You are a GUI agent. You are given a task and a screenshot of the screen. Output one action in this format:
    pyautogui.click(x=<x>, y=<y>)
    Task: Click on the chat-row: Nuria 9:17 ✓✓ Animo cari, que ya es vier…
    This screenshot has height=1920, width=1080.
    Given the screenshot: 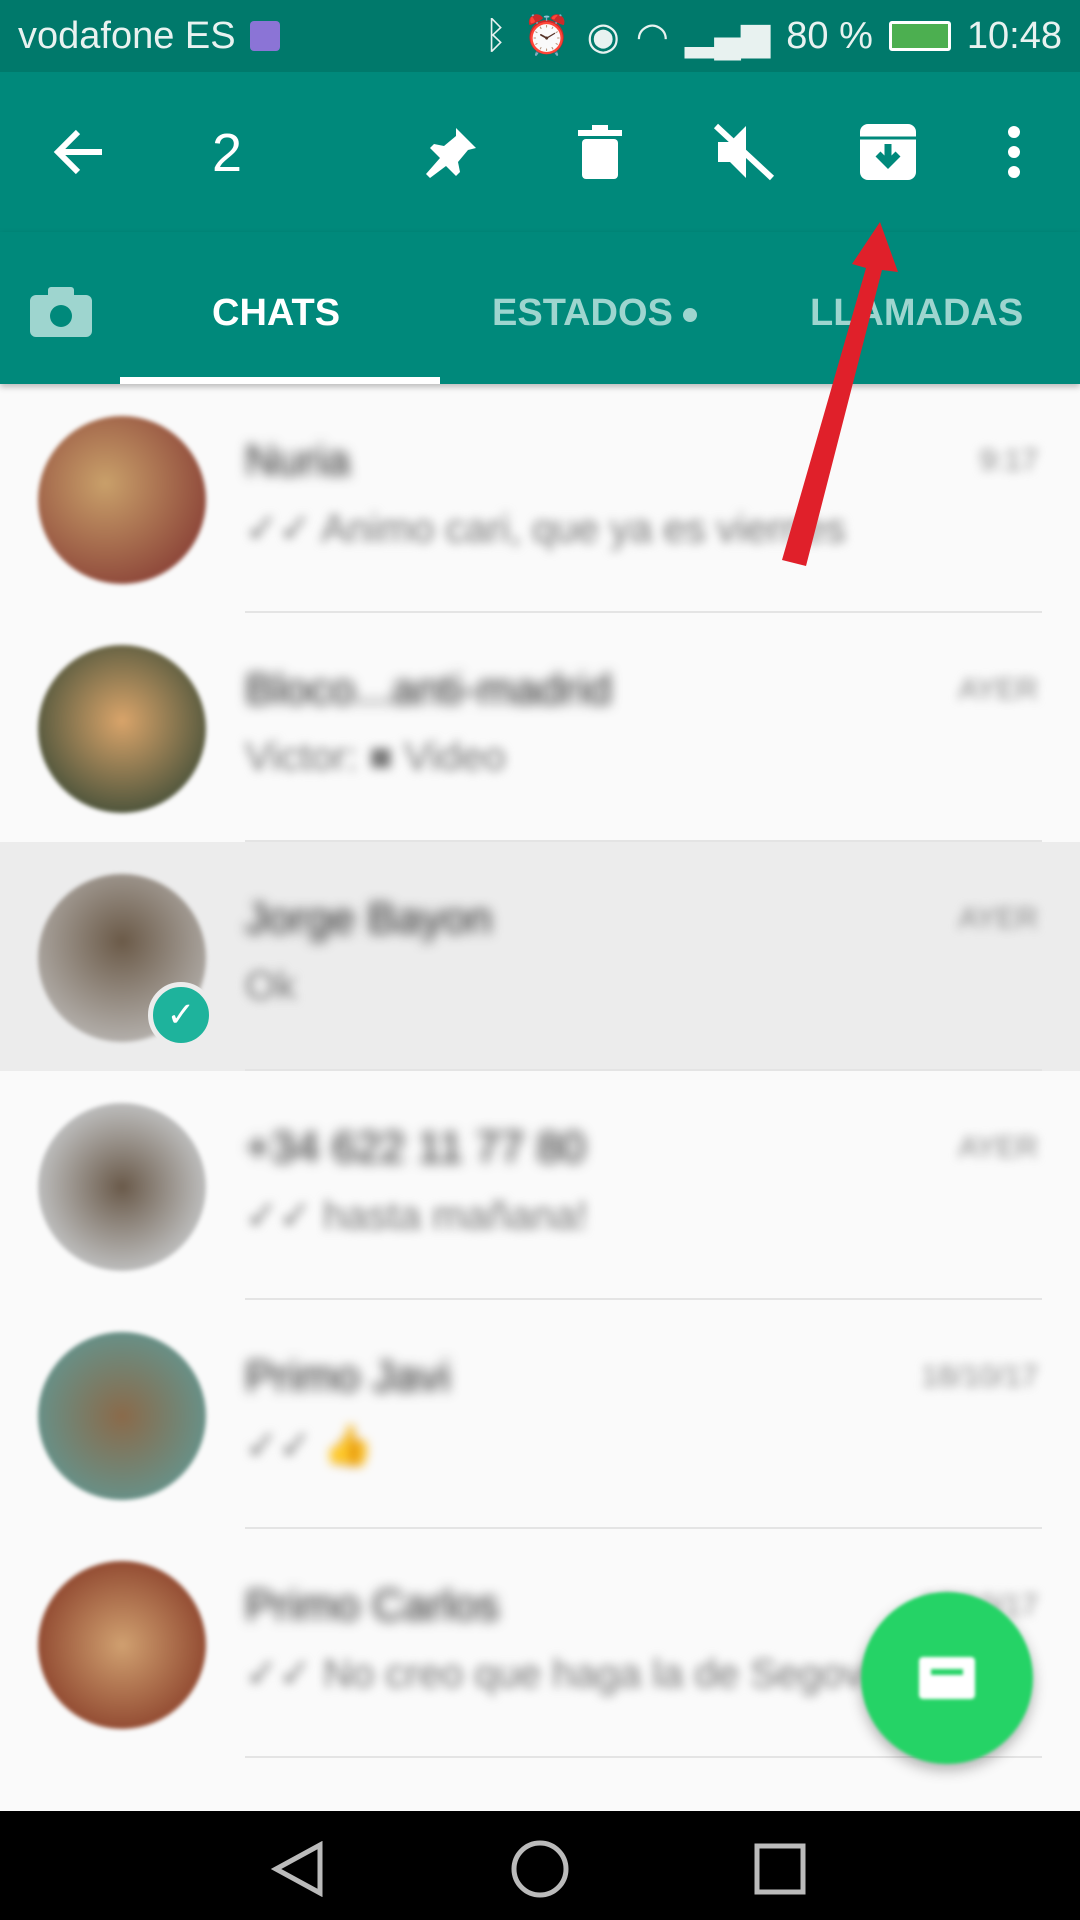 What is the action you would take?
    pyautogui.click(x=540, y=498)
    